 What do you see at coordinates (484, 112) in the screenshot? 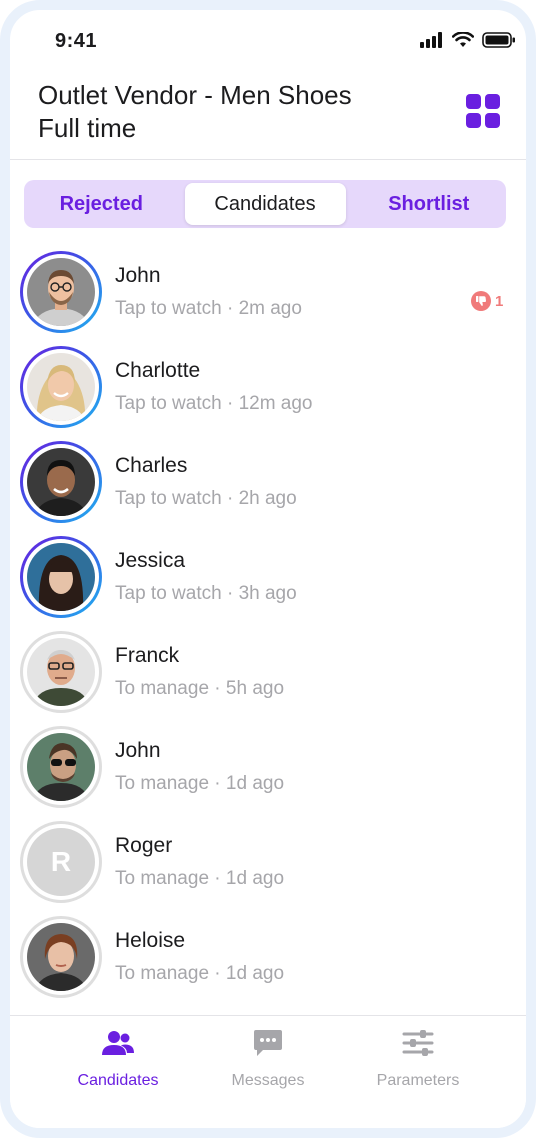
I see `grid-view-button` at bounding box center [484, 112].